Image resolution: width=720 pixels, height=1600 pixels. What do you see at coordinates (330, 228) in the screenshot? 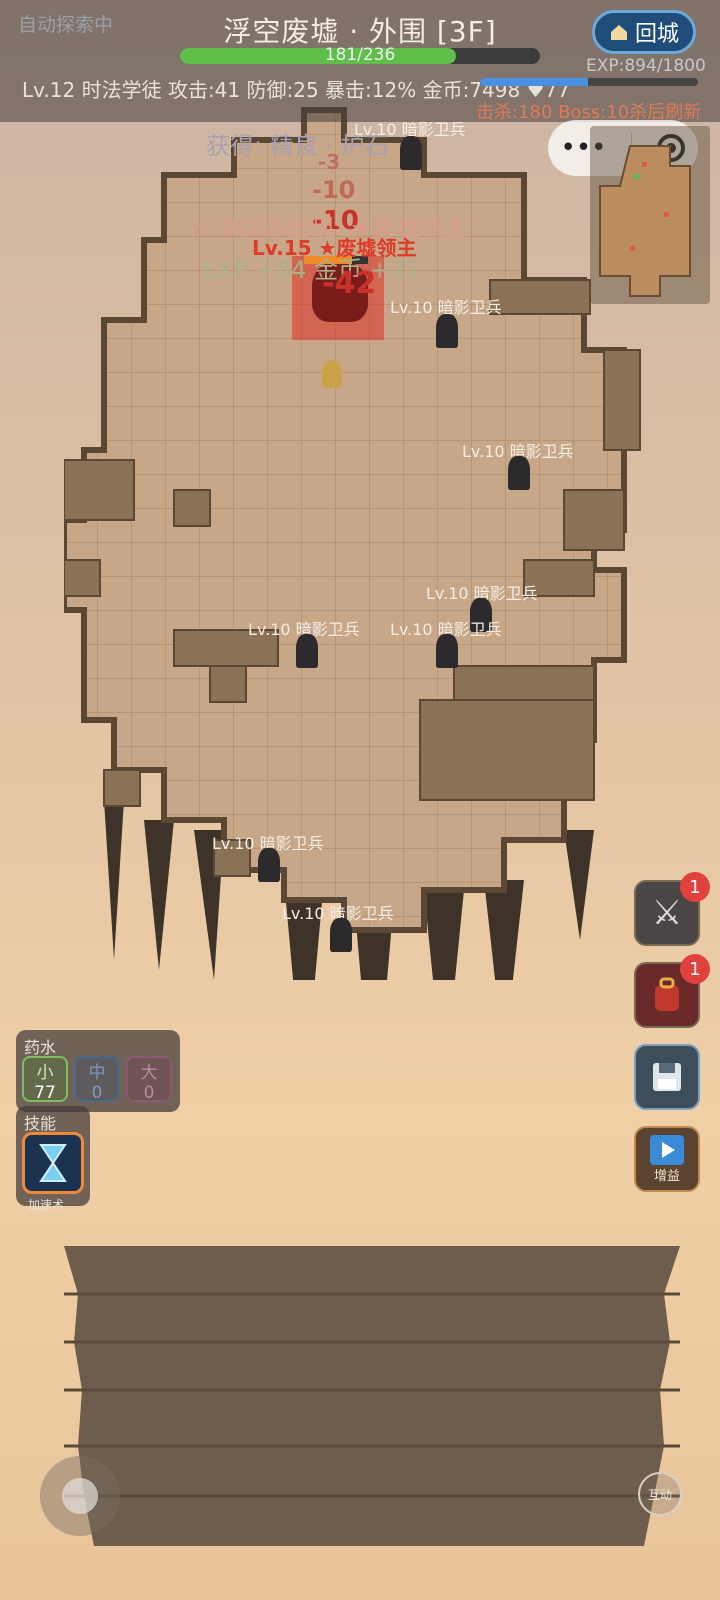
I see `boss-warning-text: ⚠ BOSS出现: ★废墟领主` at bounding box center [330, 228].